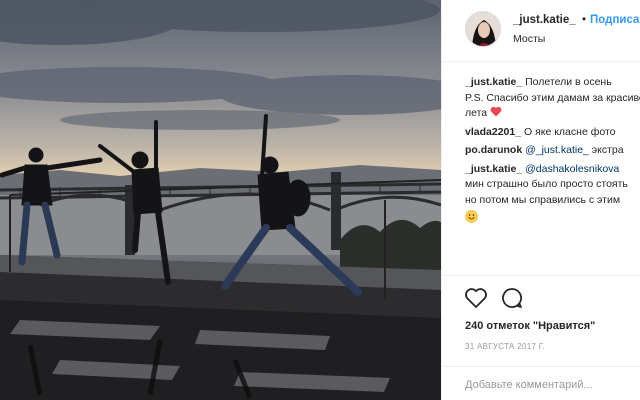 The width and height of the screenshot is (640, 400). I want to click on location-link: Мосты, so click(529, 39).